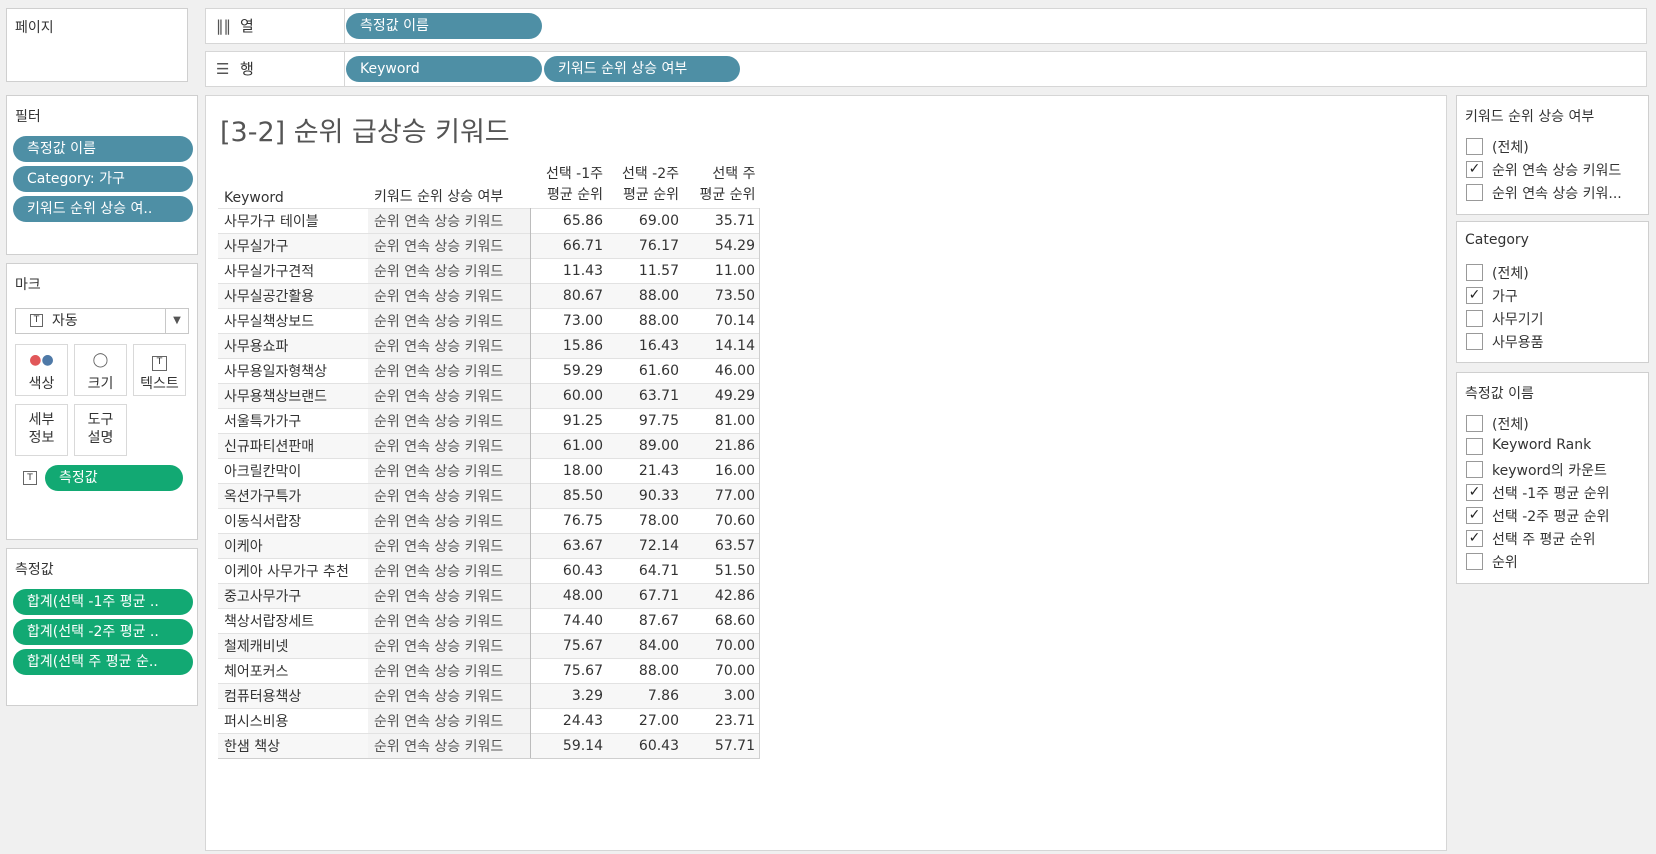  I want to click on week-current-cell: 81.00, so click(721, 421).